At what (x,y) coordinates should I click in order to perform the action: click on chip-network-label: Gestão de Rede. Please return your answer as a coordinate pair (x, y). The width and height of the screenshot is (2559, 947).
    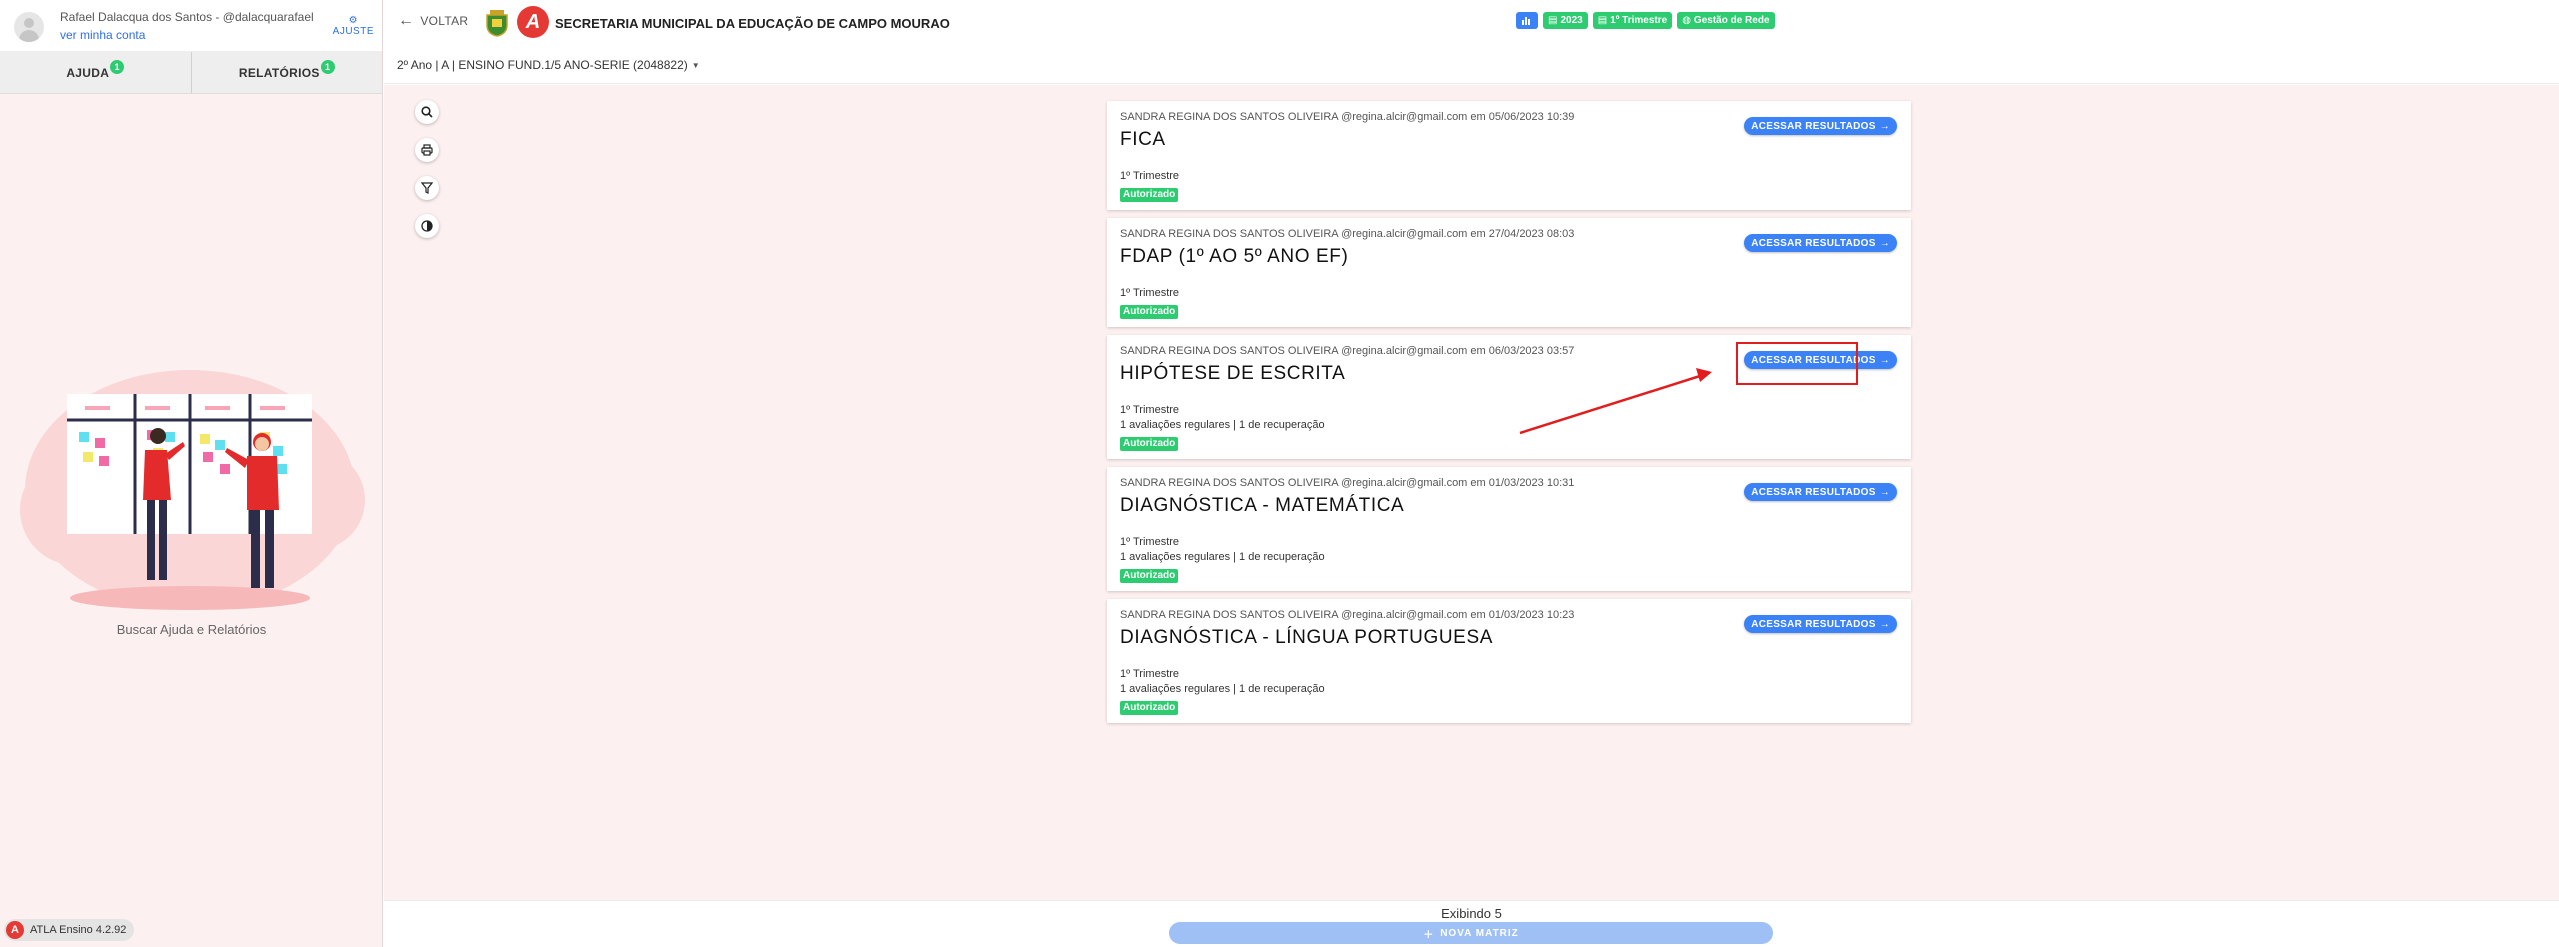
    Looking at the image, I should click on (1731, 20).